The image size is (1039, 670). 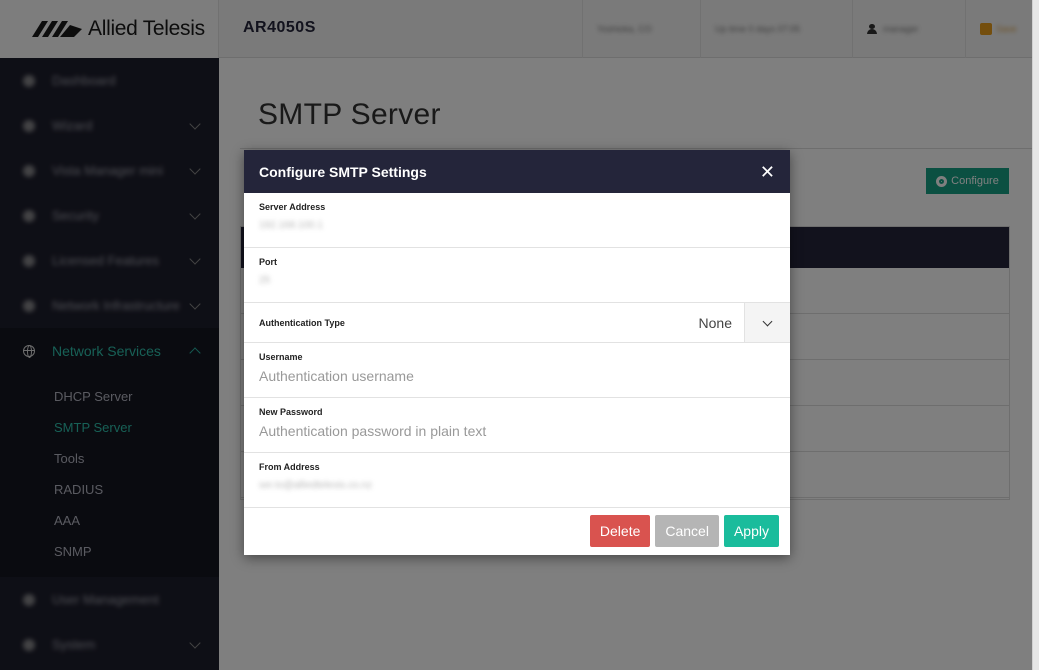 What do you see at coordinates (289, 467) in the screenshot?
I see `from-address-label: From Address` at bounding box center [289, 467].